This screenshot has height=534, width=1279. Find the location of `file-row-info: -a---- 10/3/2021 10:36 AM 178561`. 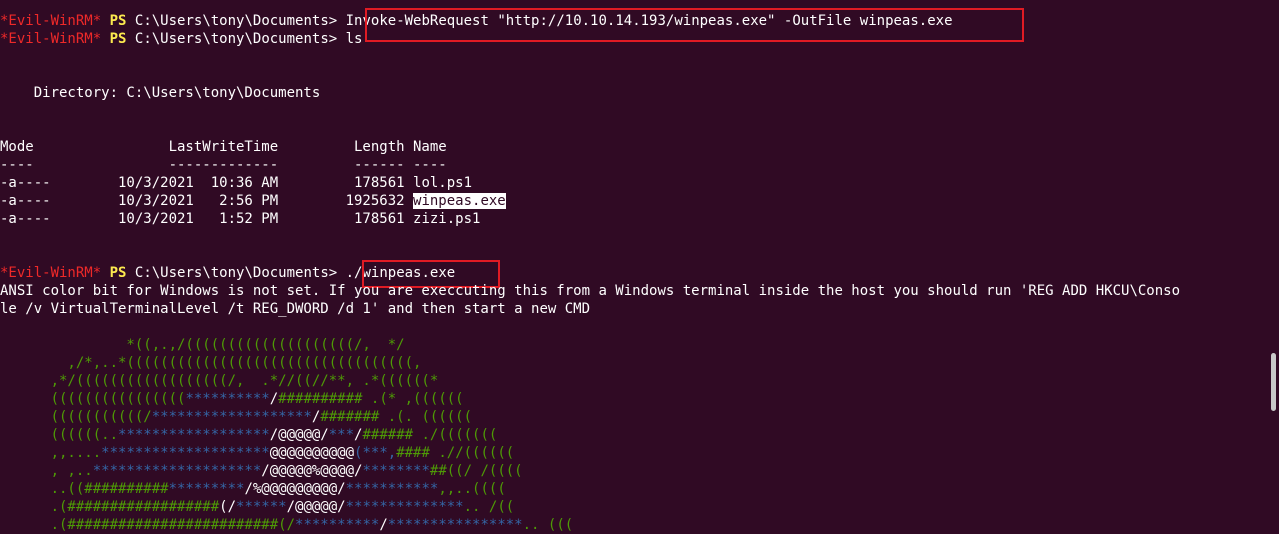

file-row-info: -a---- 10/3/2021 10:36 AM 178561 is located at coordinates (207, 183).